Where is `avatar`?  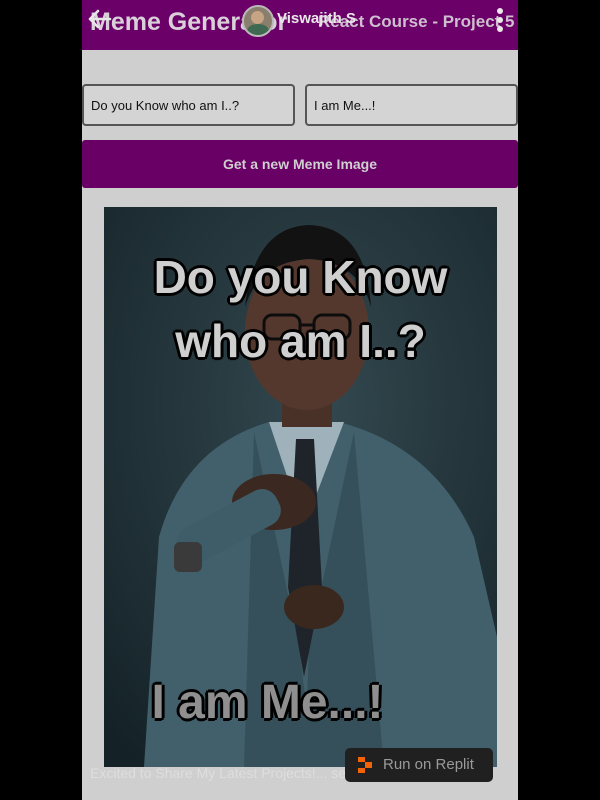
avatar is located at coordinates (258, 21).